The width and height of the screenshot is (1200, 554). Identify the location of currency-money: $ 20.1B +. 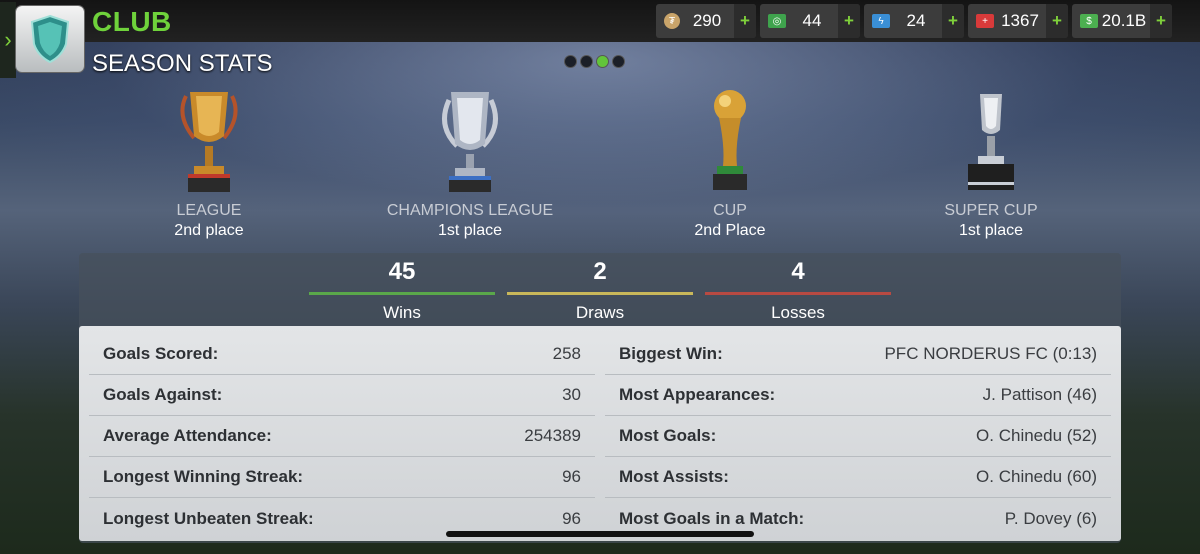
(1122, 21).